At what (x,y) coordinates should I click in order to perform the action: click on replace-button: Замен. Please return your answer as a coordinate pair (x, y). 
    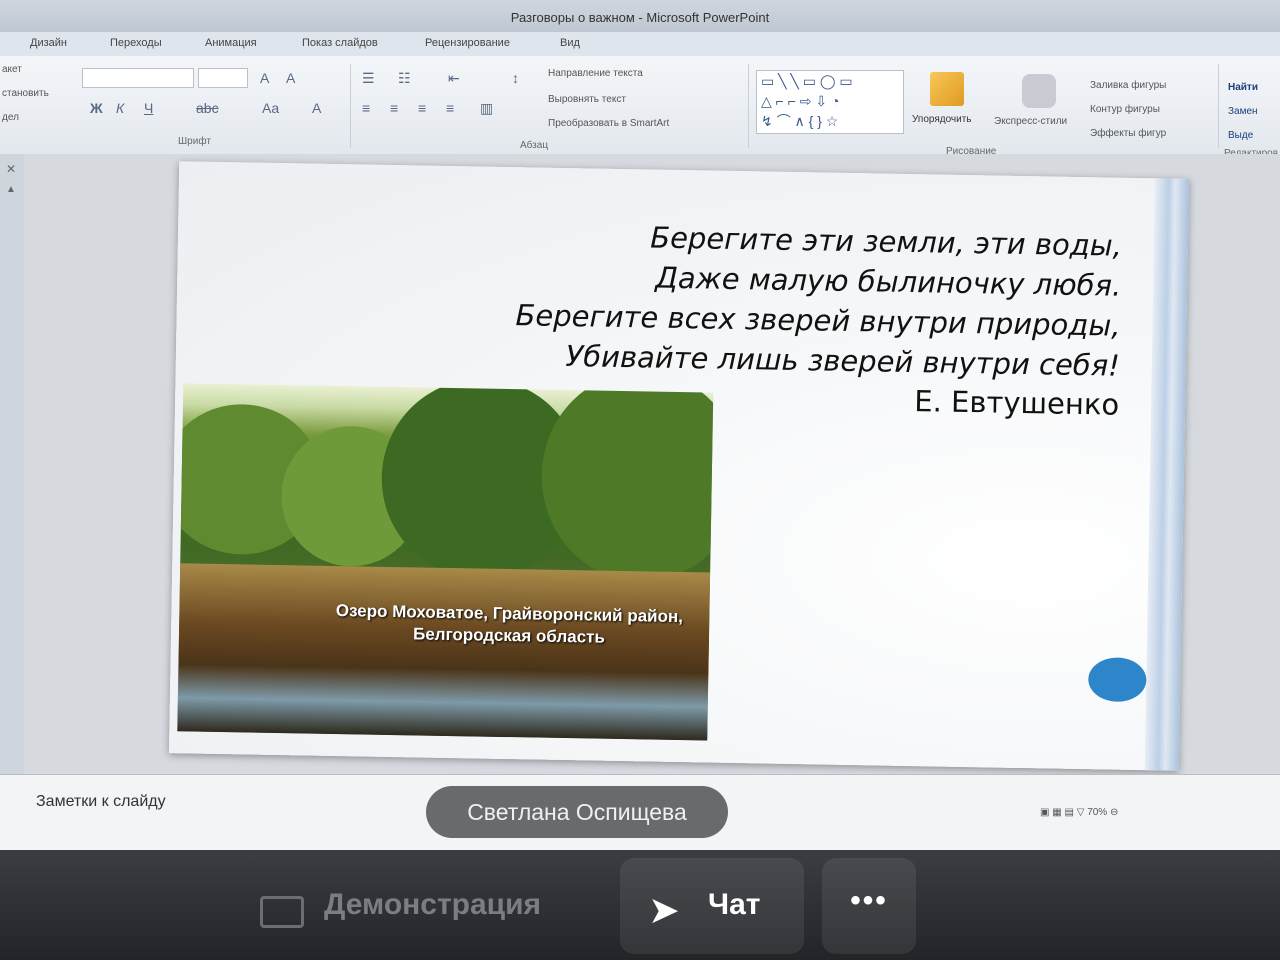
    Looking at the image, I should click on (1243, 111).